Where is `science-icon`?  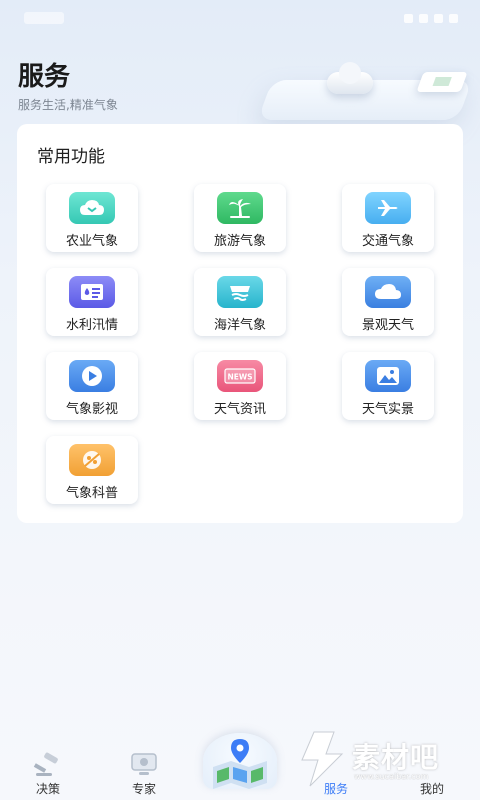
science-icon is located at coordinates (92, 460).